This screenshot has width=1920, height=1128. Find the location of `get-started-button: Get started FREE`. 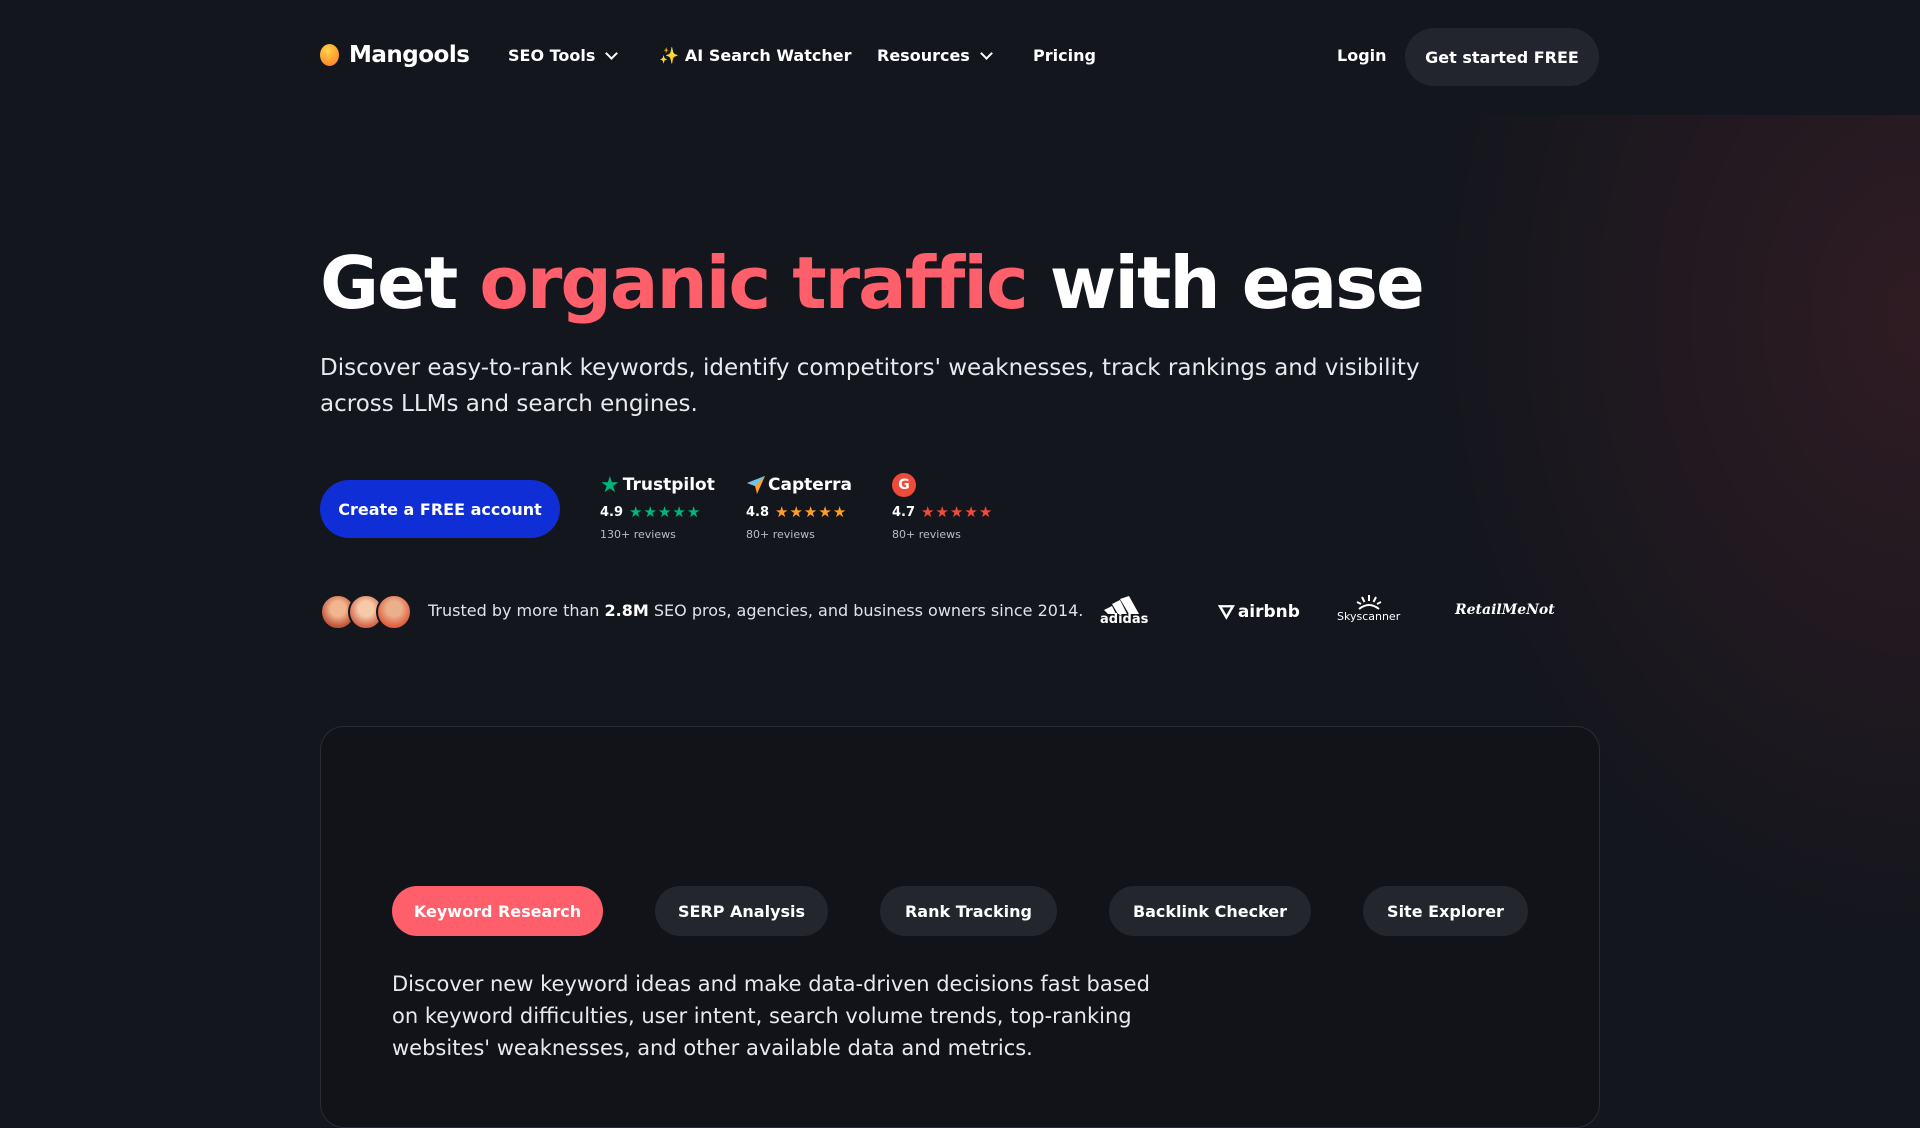

get-started-button: Get started FREE is located at coordinates (1502, 57).